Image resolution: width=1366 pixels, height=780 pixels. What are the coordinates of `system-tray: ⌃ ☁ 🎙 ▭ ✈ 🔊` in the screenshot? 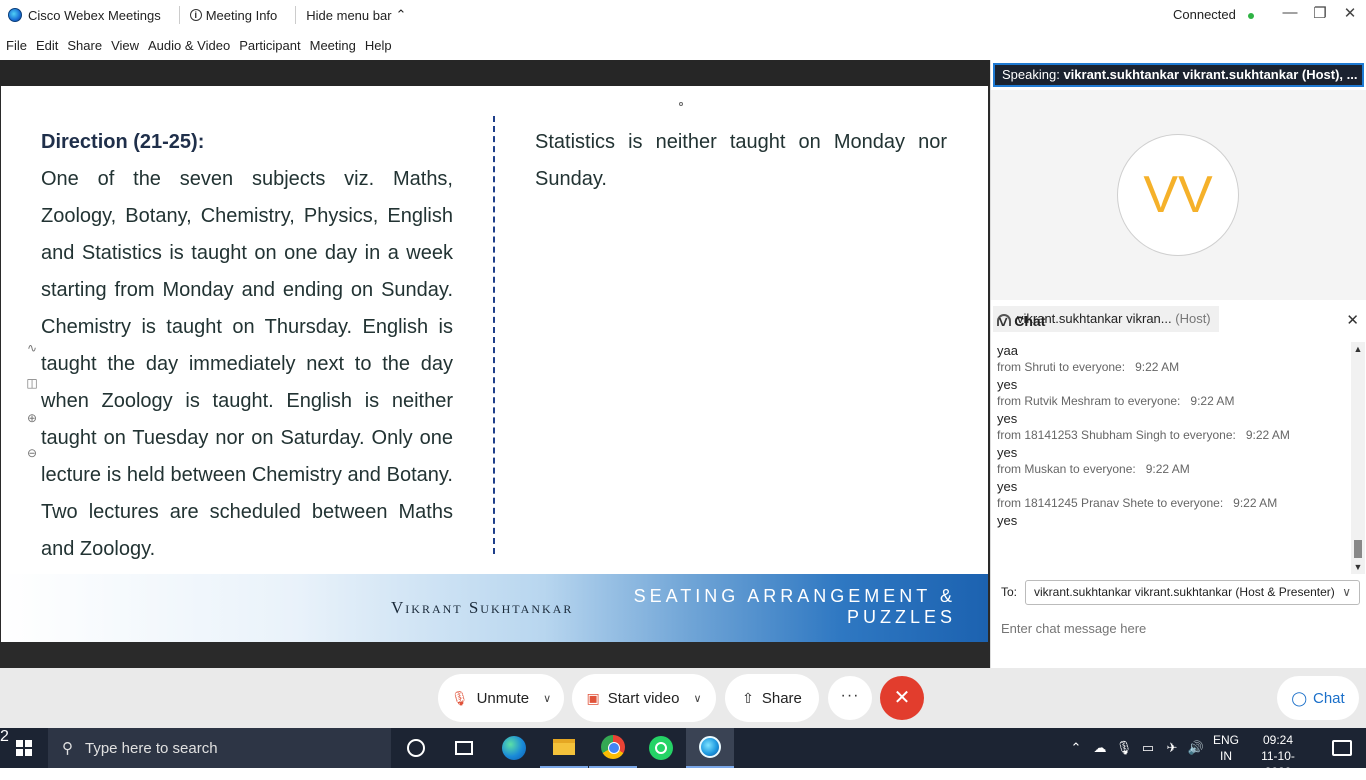 It's located at (1136, 748).